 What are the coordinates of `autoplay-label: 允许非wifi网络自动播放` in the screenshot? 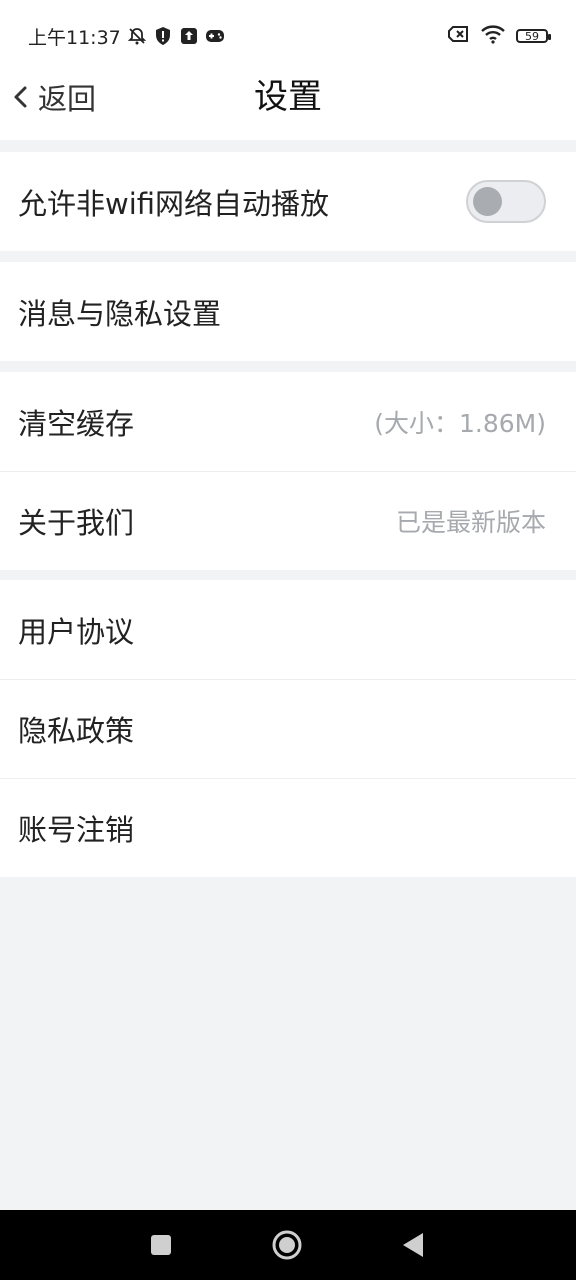 It's located at (174, 203).